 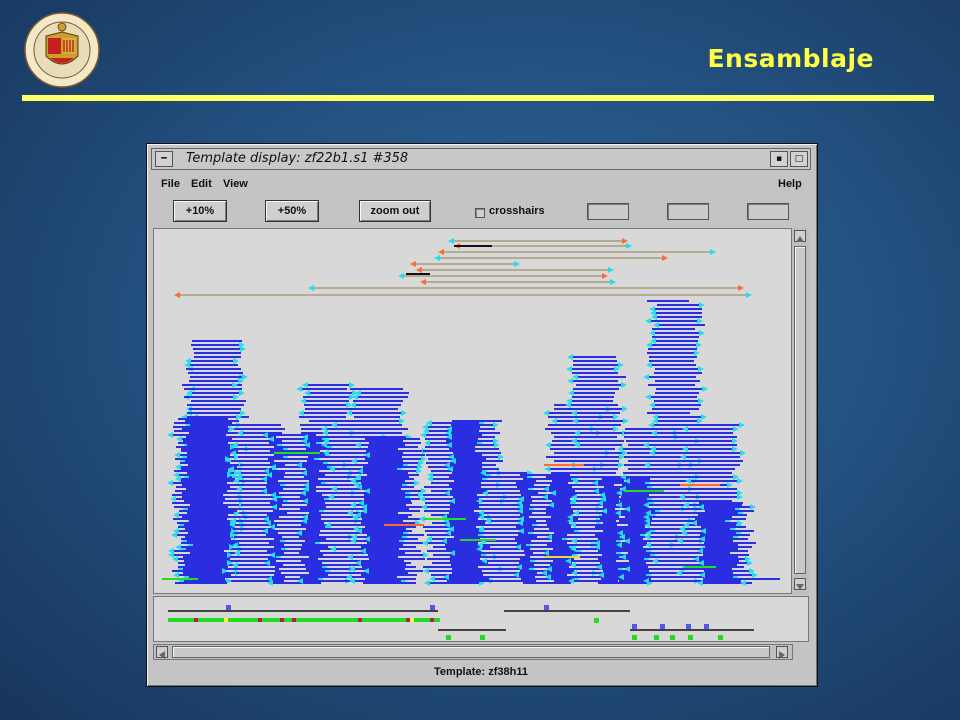 What do you see at coordinates (481, 159) in the screenshot?
I see `window-titlebar: ━ Template display: zf22b1.s1 #358 ▪ □` at bounding box center [481, 159].